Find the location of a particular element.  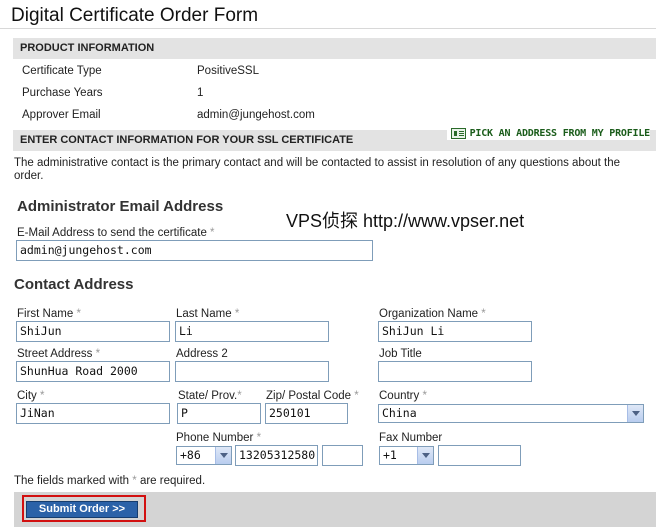

last-name-input: Li is located at coordinates (252, 331).